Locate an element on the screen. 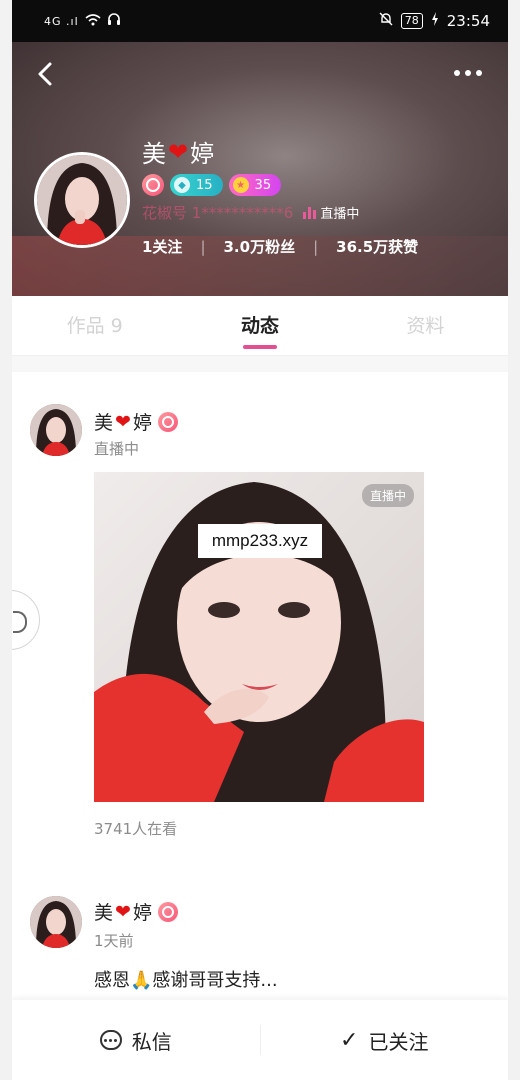 The height and width of the screenshot is (1080, 520). bottom-action-bar: 私信 ✓ 已关注 is located at coordinates (260, 1040).